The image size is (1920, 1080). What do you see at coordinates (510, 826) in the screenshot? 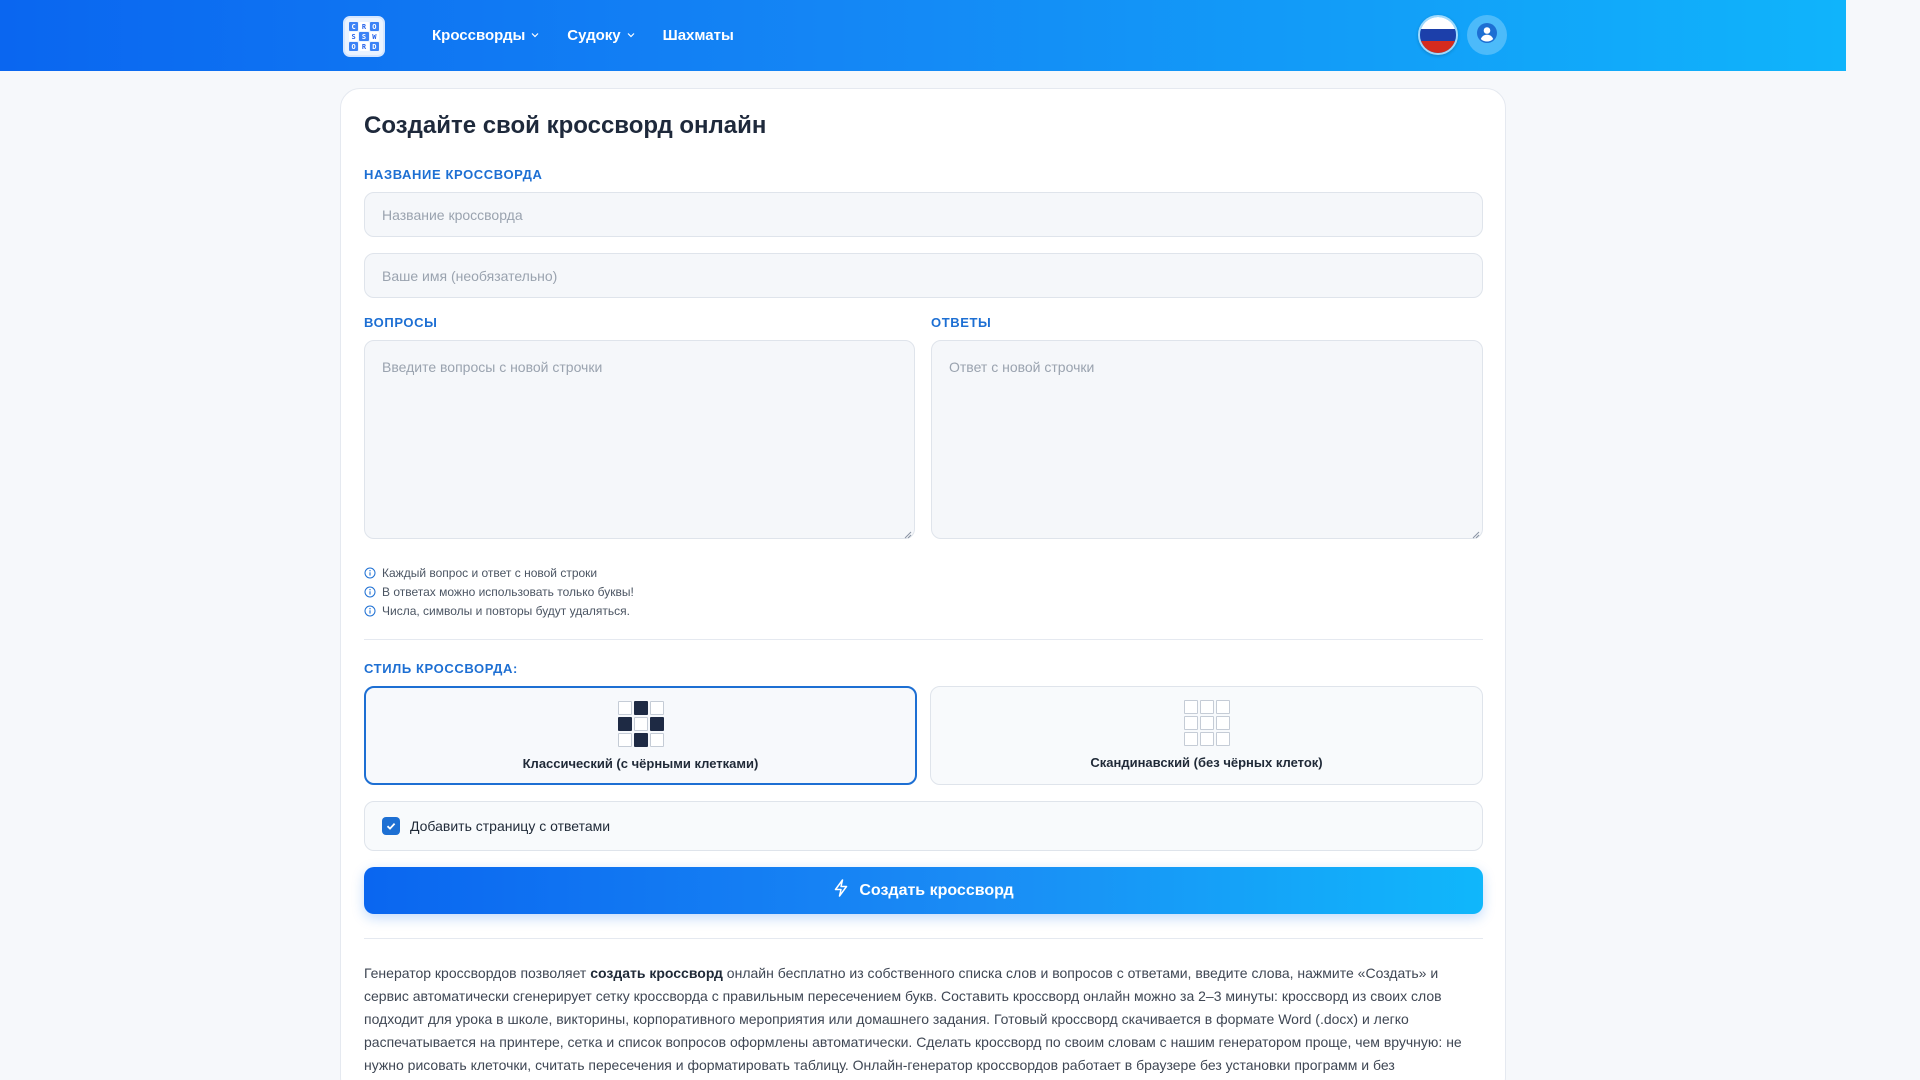
I see `answers-page-label: Добавить страницу с ответами` at bounding box center [510, 826].